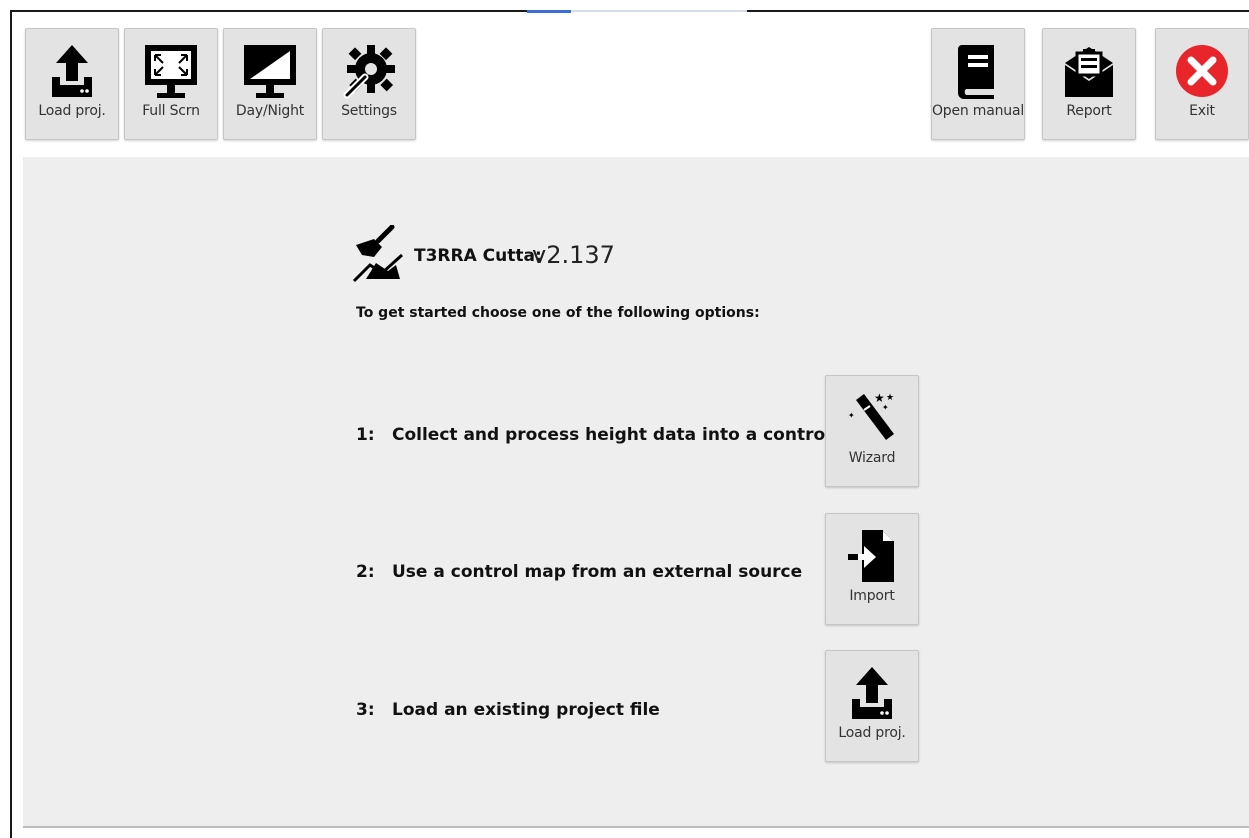 This screenshot has width=1249, height=838. What do you see at coordinates (636, 827) in the screenshot?
I see `content-bottom-border` at bounding box center [636, 827].